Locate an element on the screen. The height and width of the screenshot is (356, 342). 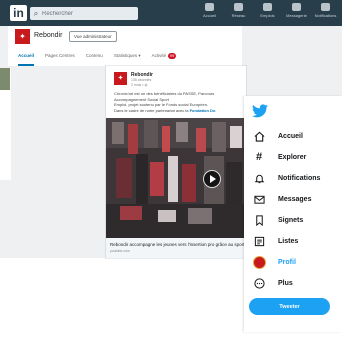
nav-label: Emplois is located at coordinates (267, 15).